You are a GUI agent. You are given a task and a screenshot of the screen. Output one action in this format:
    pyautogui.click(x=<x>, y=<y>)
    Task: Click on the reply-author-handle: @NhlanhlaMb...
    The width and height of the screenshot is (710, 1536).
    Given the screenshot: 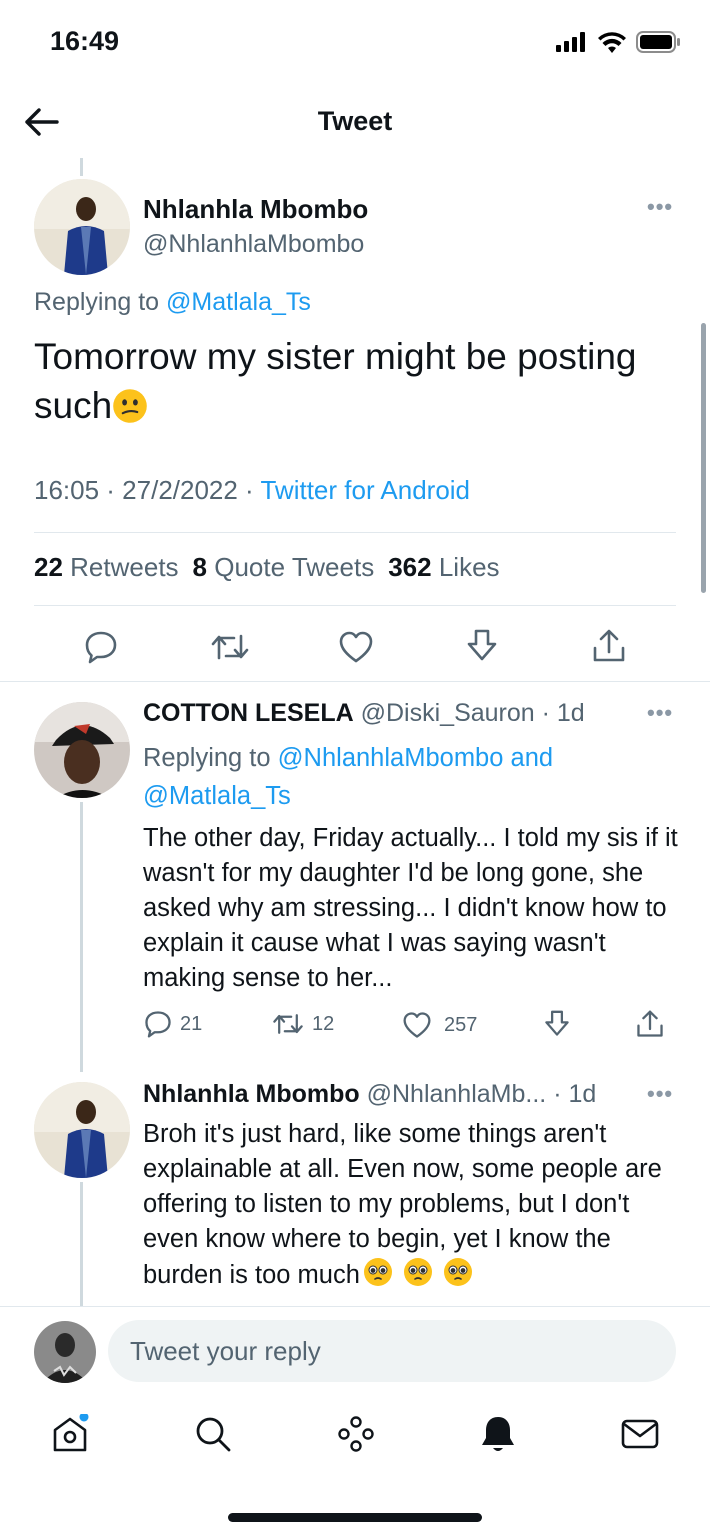 What is the action you would take?
    pyautogui.click(x=457, y=1094)
    